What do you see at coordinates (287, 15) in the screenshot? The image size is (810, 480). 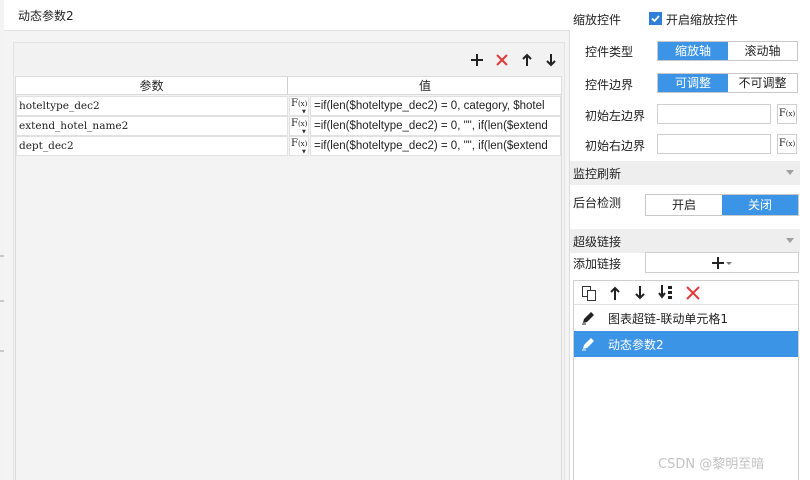 I see `dialog-title-bar: 动态参数2` at bounding box center [287, 15].